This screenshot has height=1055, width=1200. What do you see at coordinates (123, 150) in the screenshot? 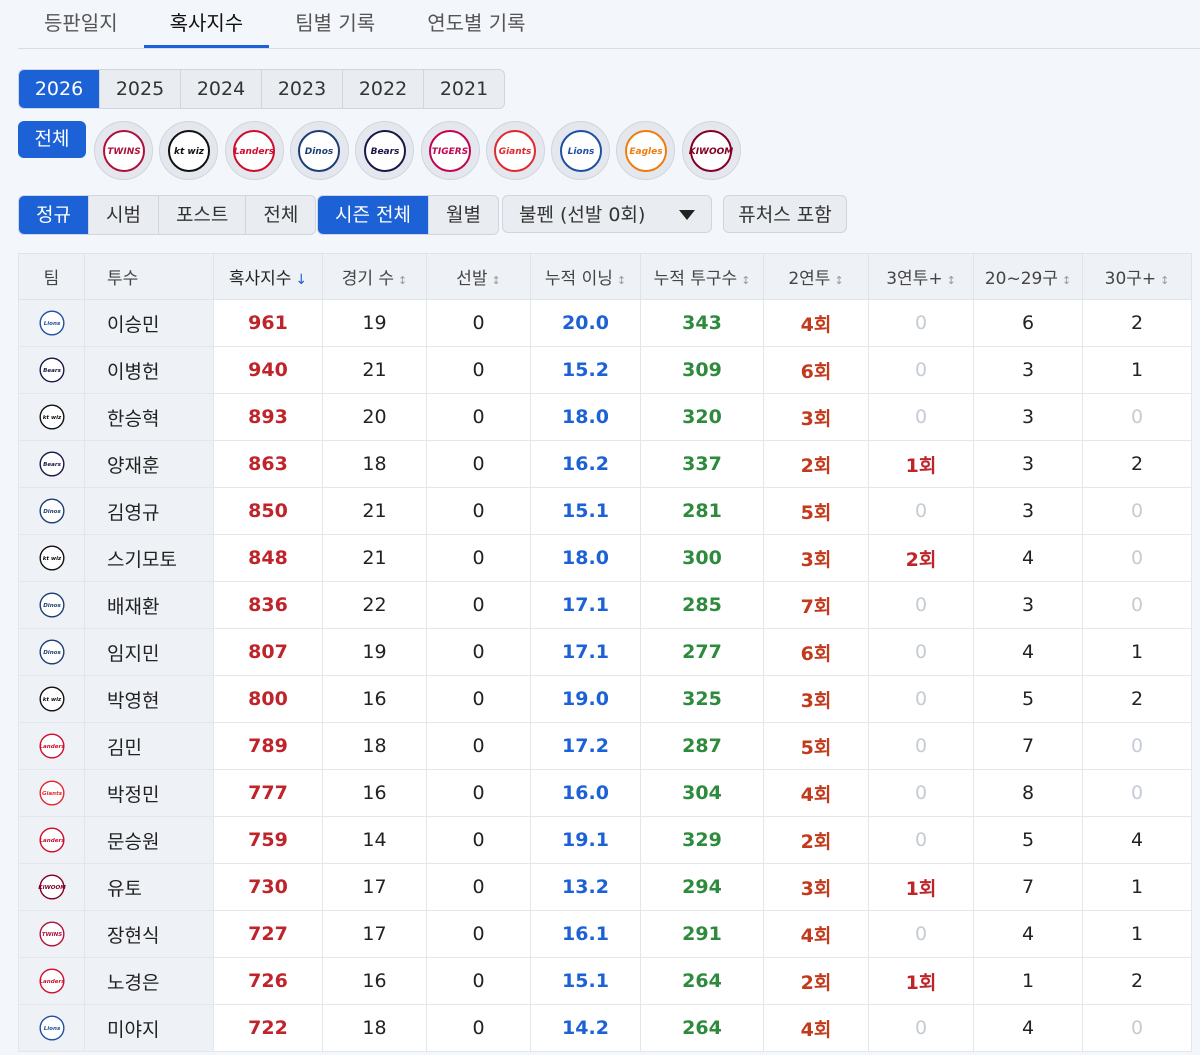
I see `team-filter-twins-logo-icon: TWINS` at bounding box center [123, 150].